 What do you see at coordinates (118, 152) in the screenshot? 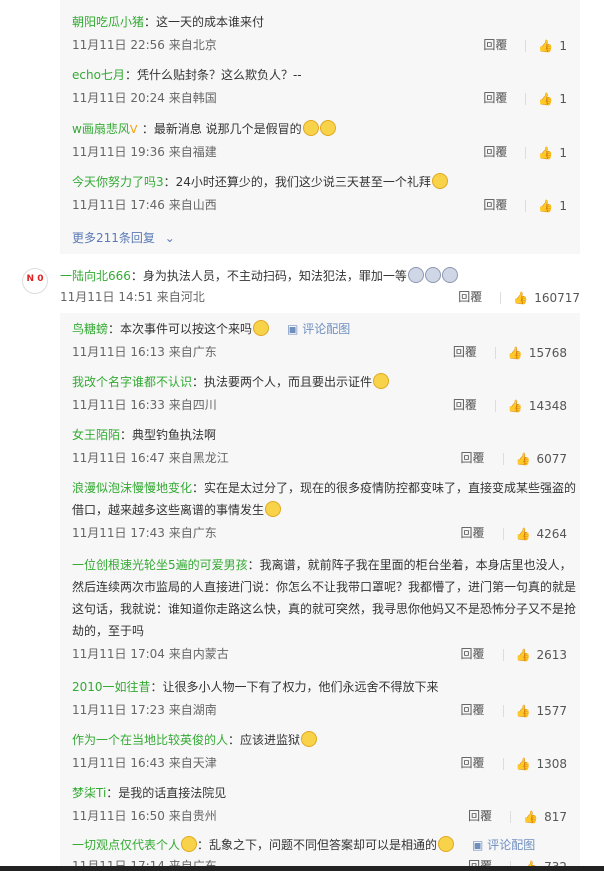
I see `reply-time: 11月11日 19:36` at bounding box center [118, 152].